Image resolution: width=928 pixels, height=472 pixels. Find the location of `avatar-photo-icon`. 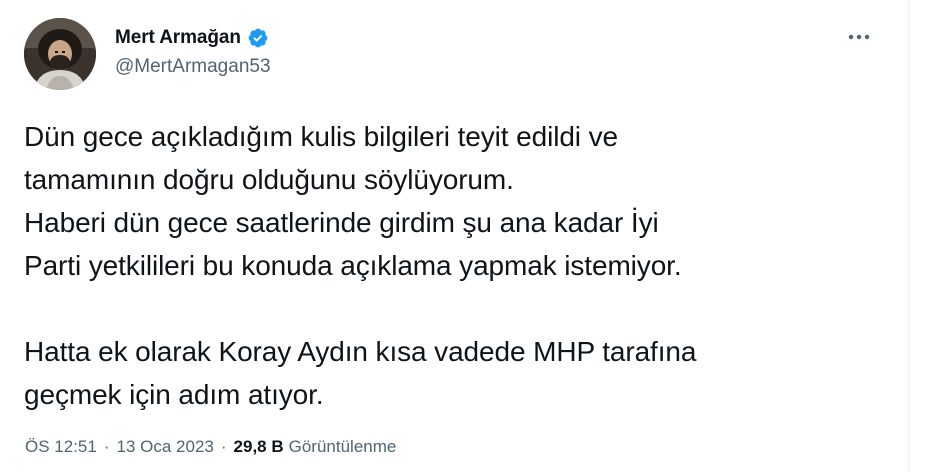

avatar-photo-icon is located at coordinates (60, 54).